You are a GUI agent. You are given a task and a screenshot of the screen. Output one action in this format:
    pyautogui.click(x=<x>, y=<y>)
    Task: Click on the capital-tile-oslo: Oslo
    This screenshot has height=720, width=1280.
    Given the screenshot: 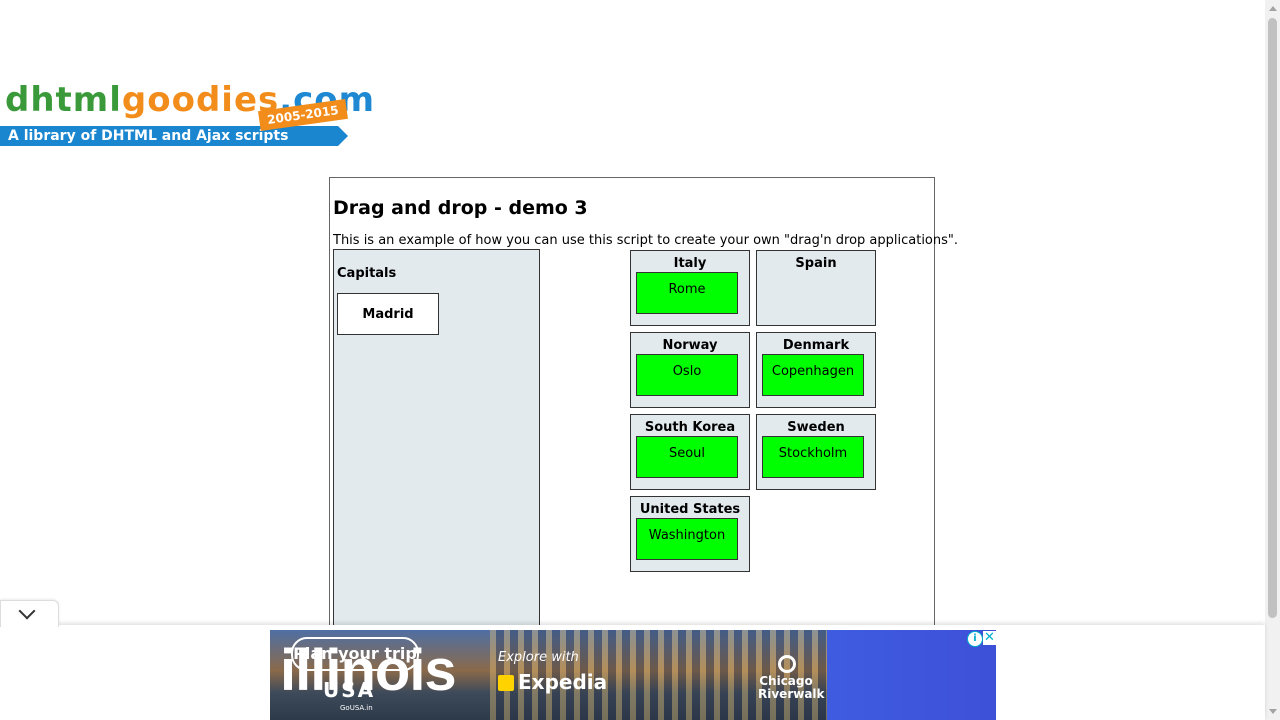 What is the action you would take?
    pyautogui.click(x=687, y=375)
    